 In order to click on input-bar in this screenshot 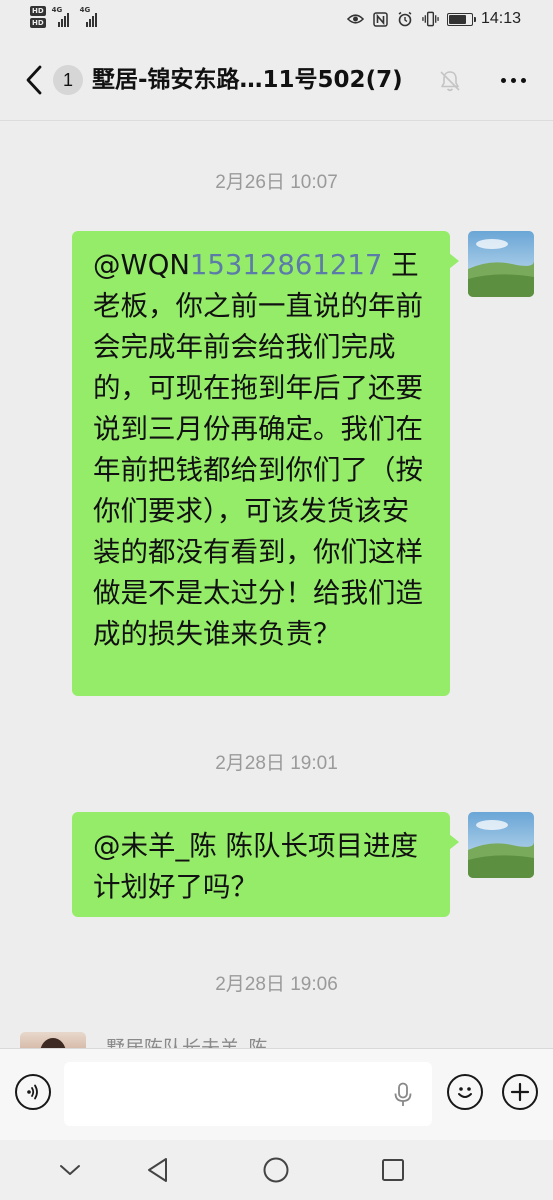, I will do `click(276, 1094)`.